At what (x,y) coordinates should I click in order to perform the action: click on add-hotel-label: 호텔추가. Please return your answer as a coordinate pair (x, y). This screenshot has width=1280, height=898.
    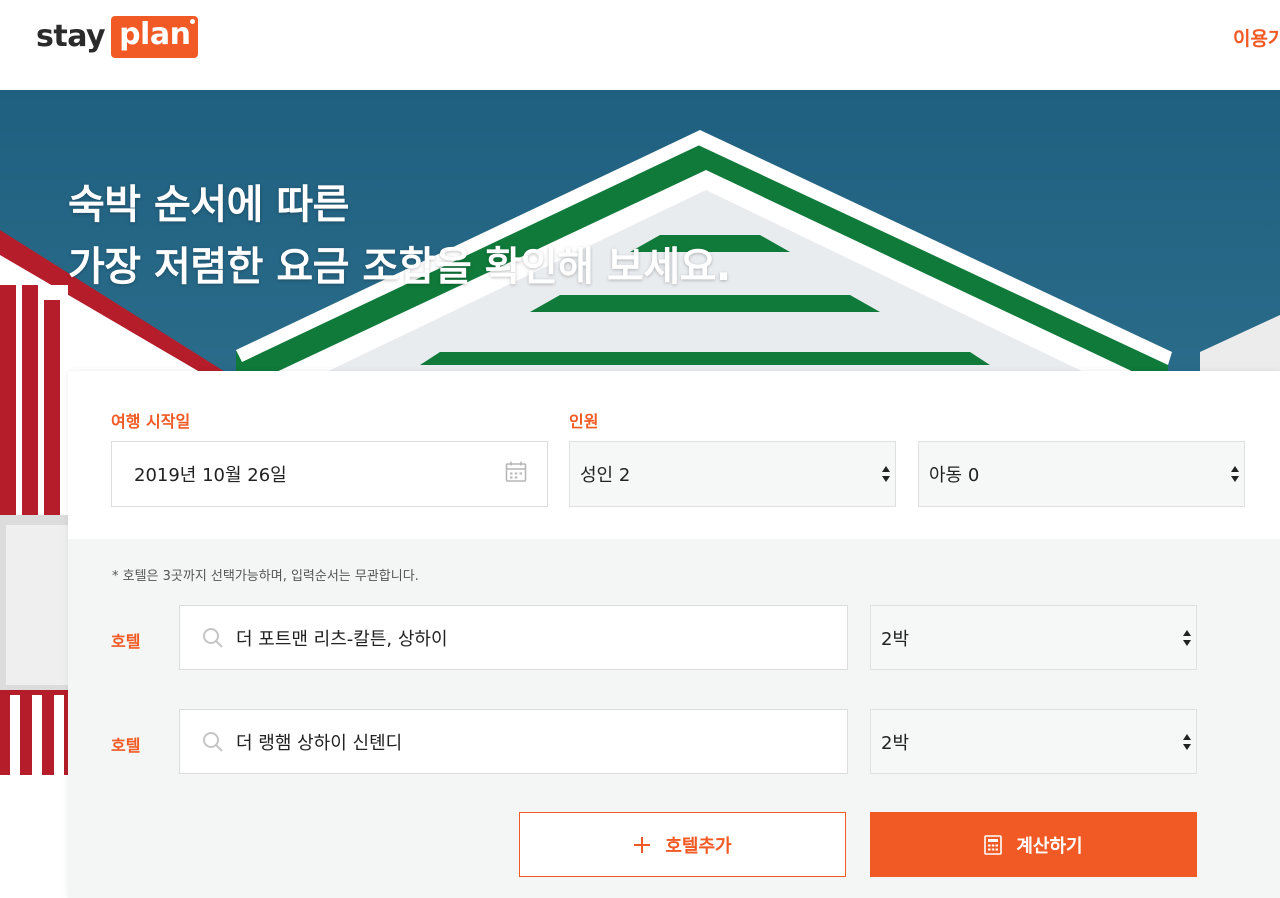
    Looking at the image, I should click on (698, 846).